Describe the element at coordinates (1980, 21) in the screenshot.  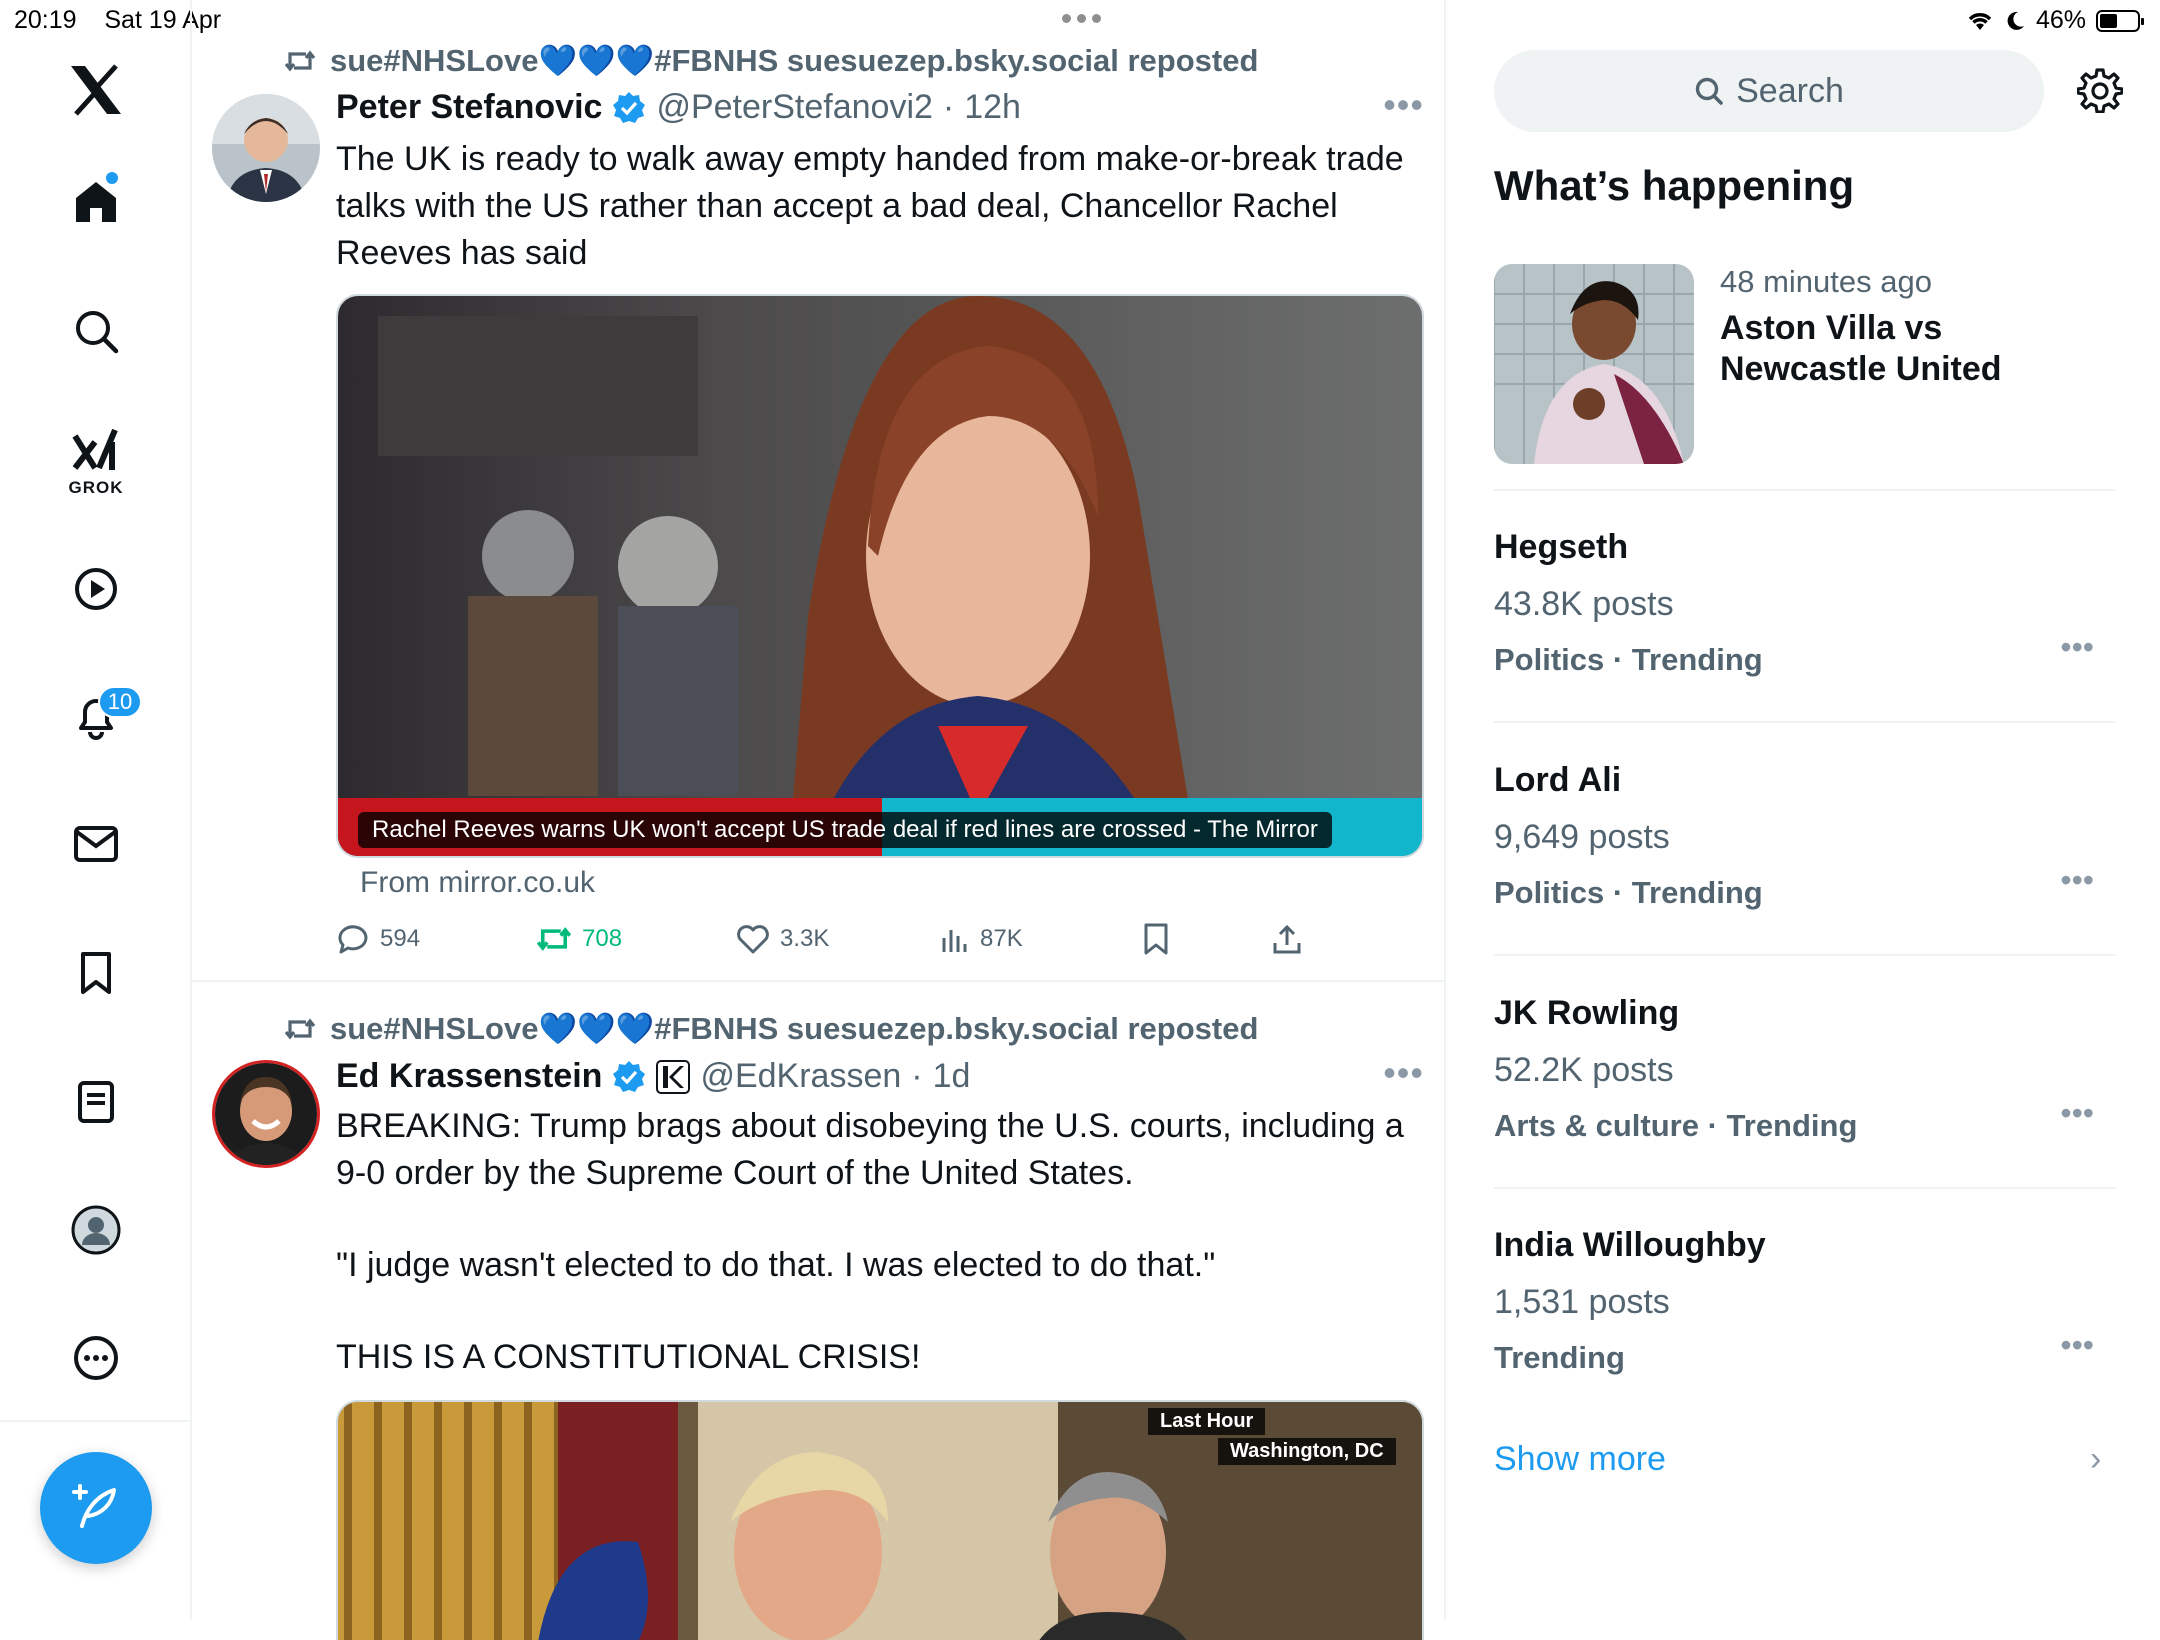
I see `wifi-icon` at that location.